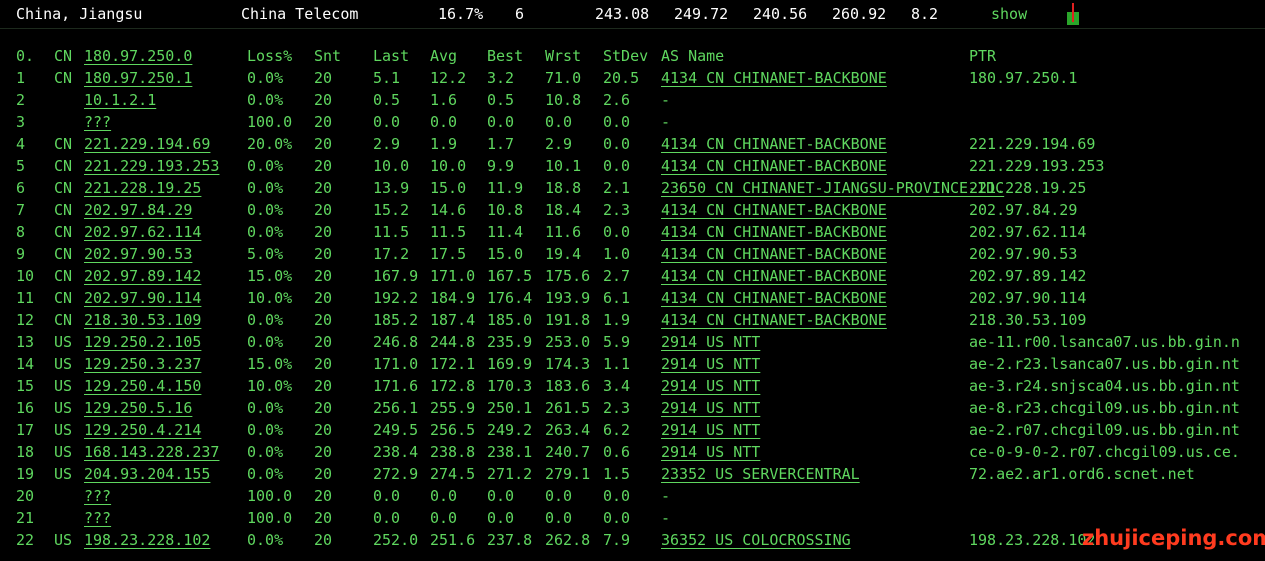 The width and height of the screenshot is (1265, 561). What do you see at coordinates (142, 232) in the screenshot?
I see `cell-host-address: 202.97.62.114` at bounding box center [142, 232].